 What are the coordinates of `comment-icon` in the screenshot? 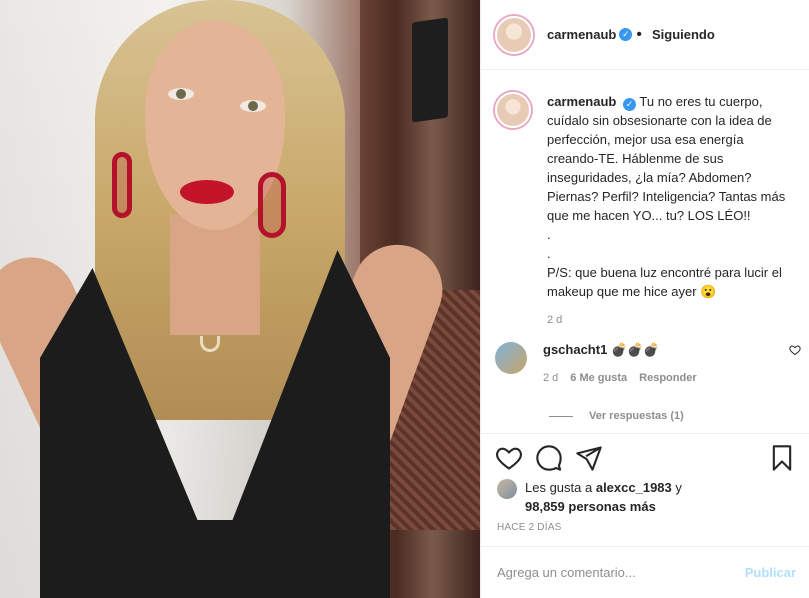 It's located at (549, 458).